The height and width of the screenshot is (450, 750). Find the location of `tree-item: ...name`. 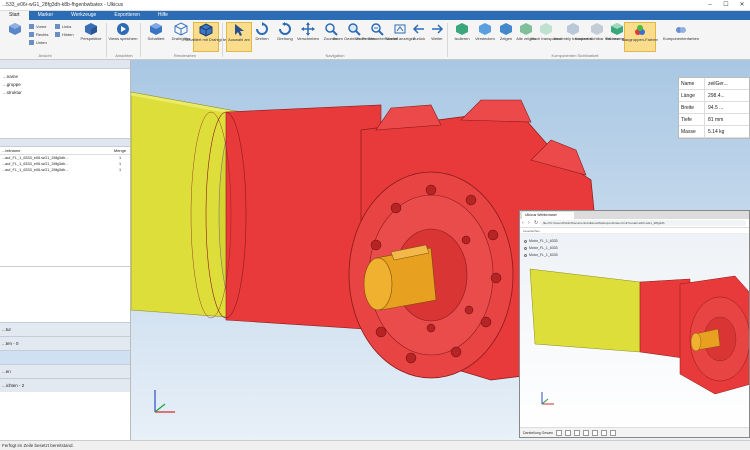

tree-item: ...name is located at coordinates (66, 77).